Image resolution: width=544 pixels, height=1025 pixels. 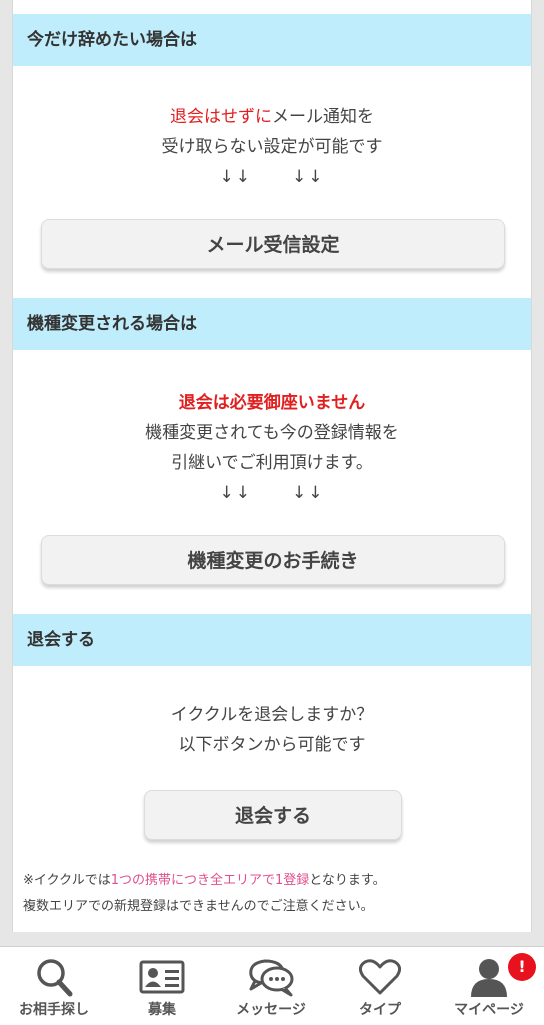 I want to click on note-prefix: ※イククルでは, so click(x=67, y=880).